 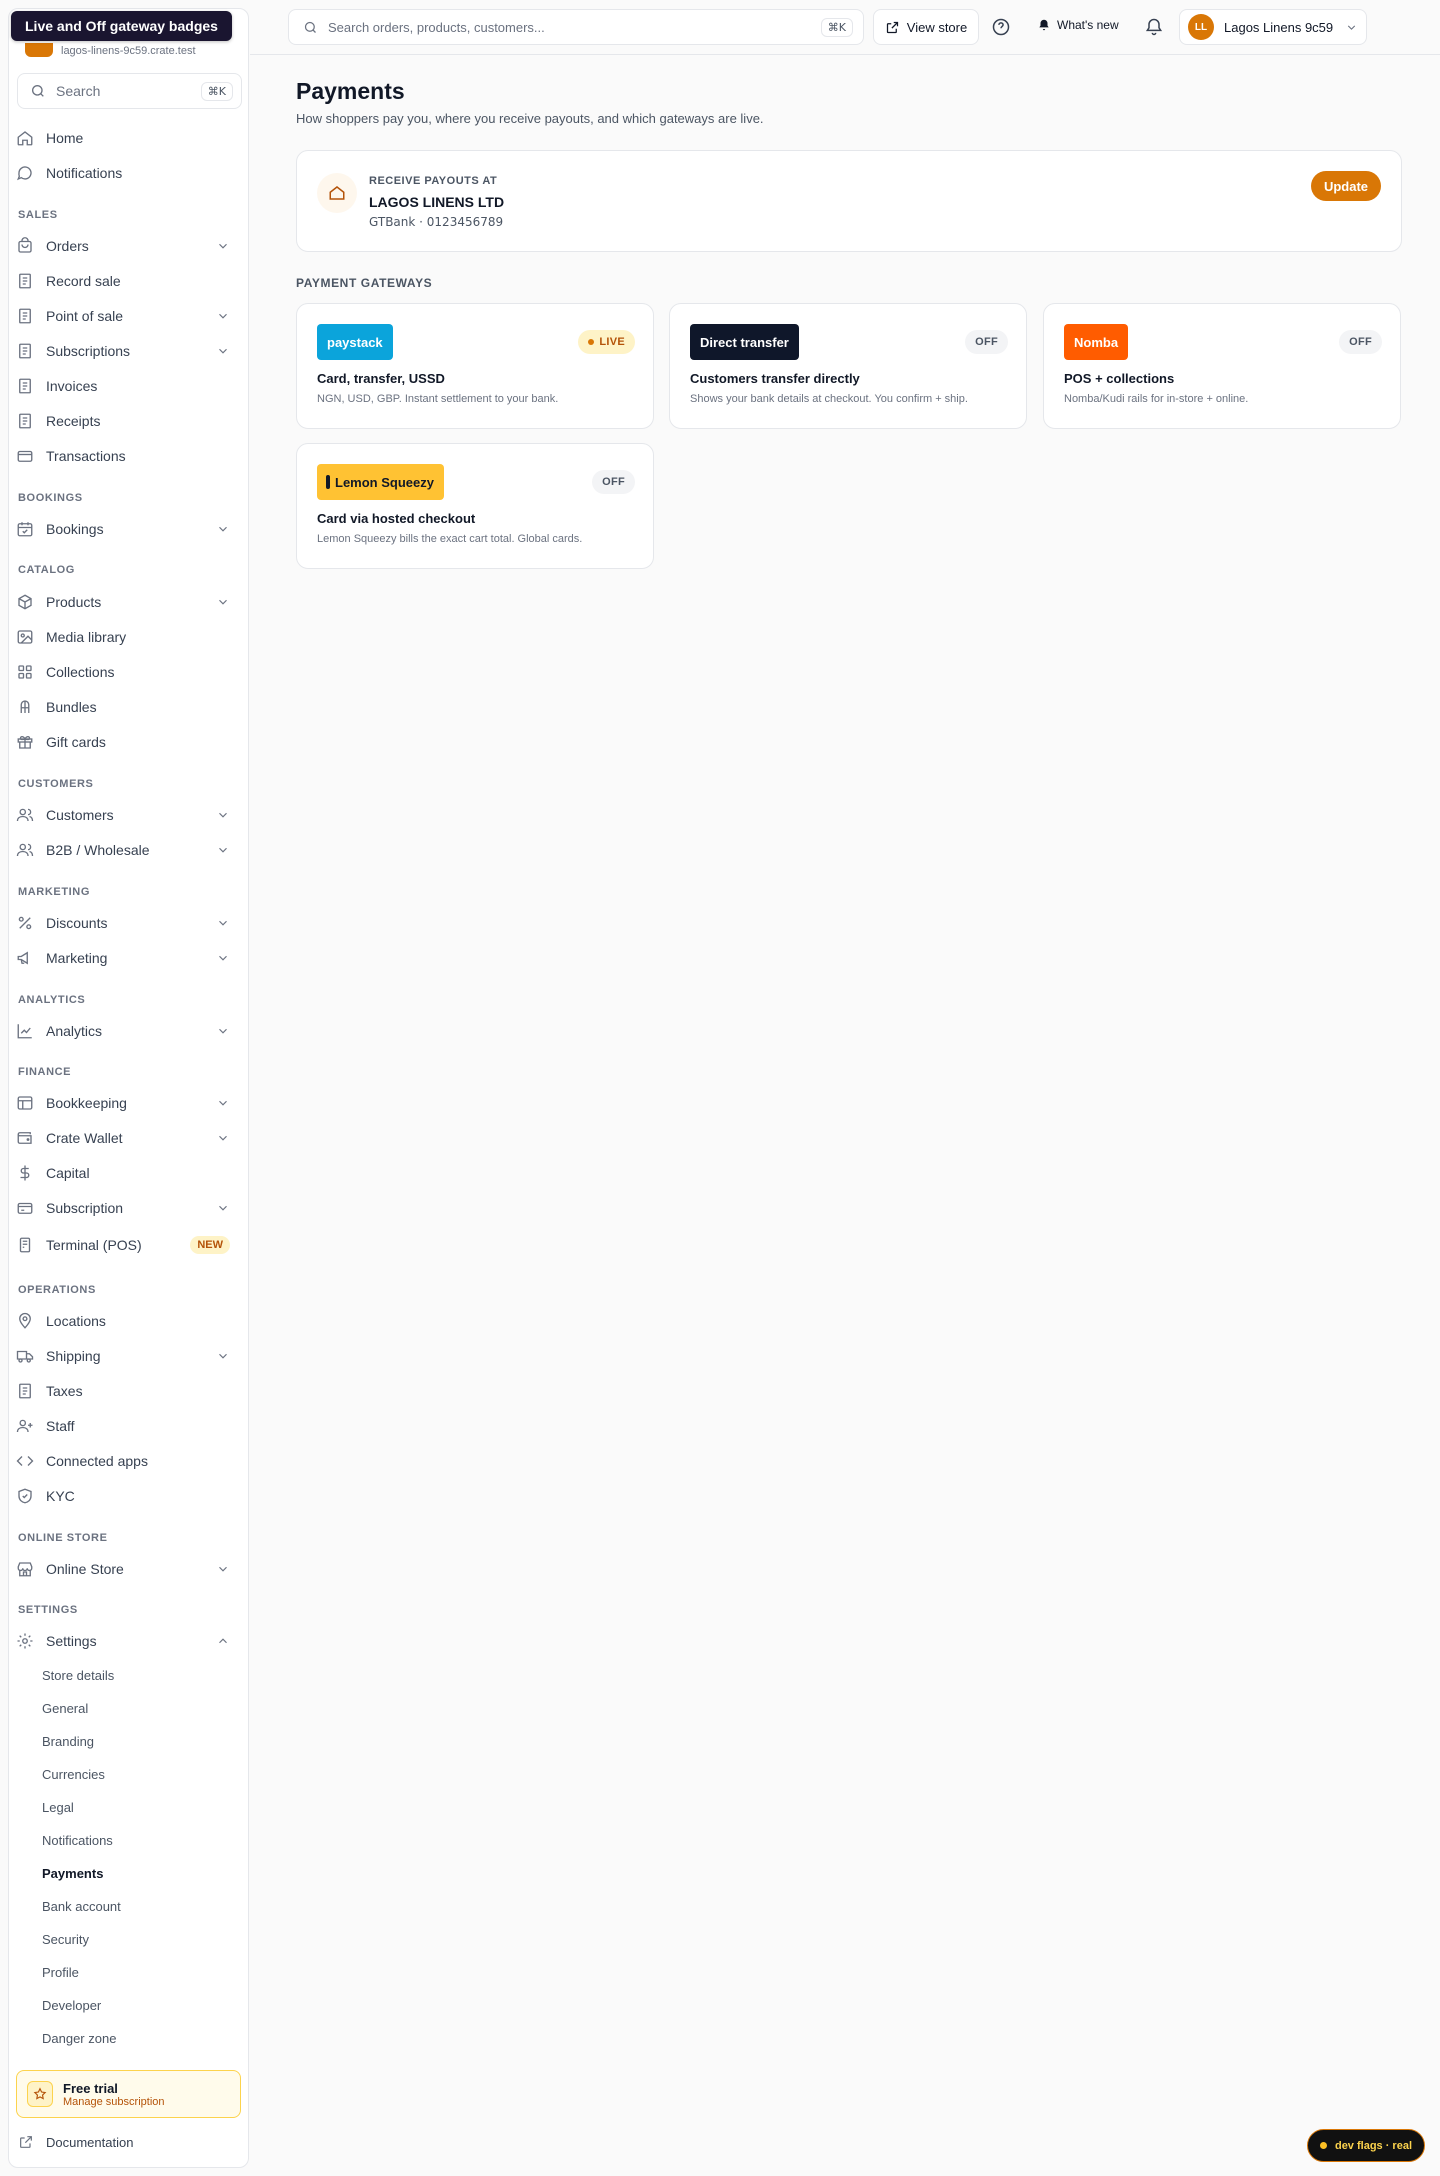 What do you see at coordinates (125, 637) in the screenshot?
I see `sidebar-item-media-library: Media library` at bounding box center [125, 637].